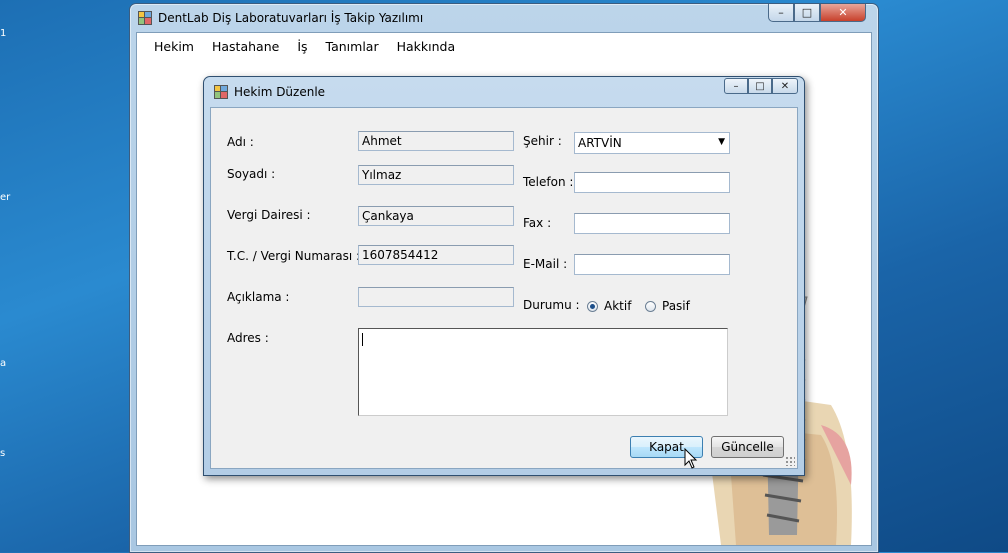 This screenshot has width=1008, height=553. I want to click on telefon-input, so click(652, 182).